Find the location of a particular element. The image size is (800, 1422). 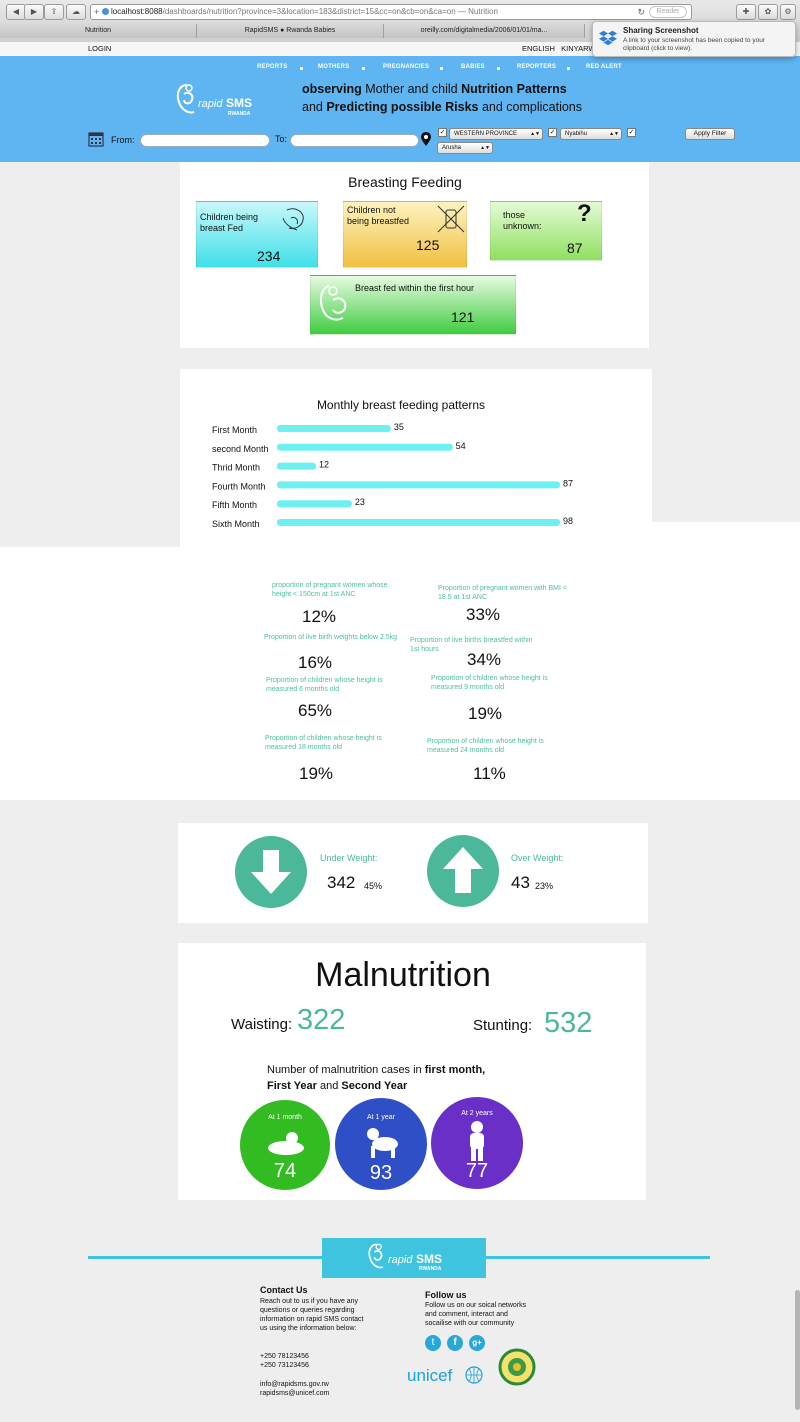

nav-reports: REPORTS is located at coordinates (272, 67).